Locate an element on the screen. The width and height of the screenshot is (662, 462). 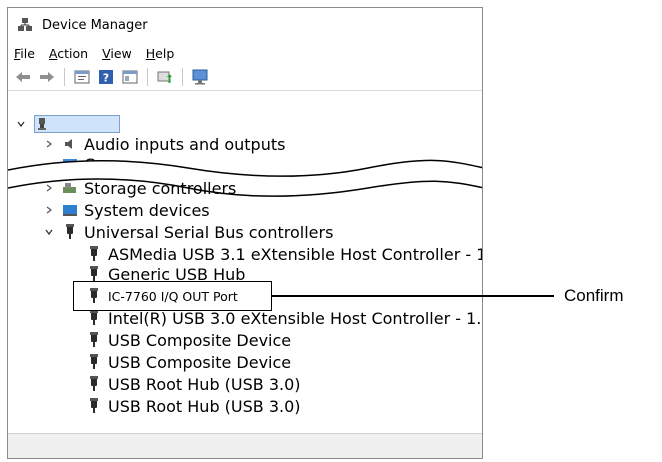
update-driver-icon is located at coordinates (165, 77).